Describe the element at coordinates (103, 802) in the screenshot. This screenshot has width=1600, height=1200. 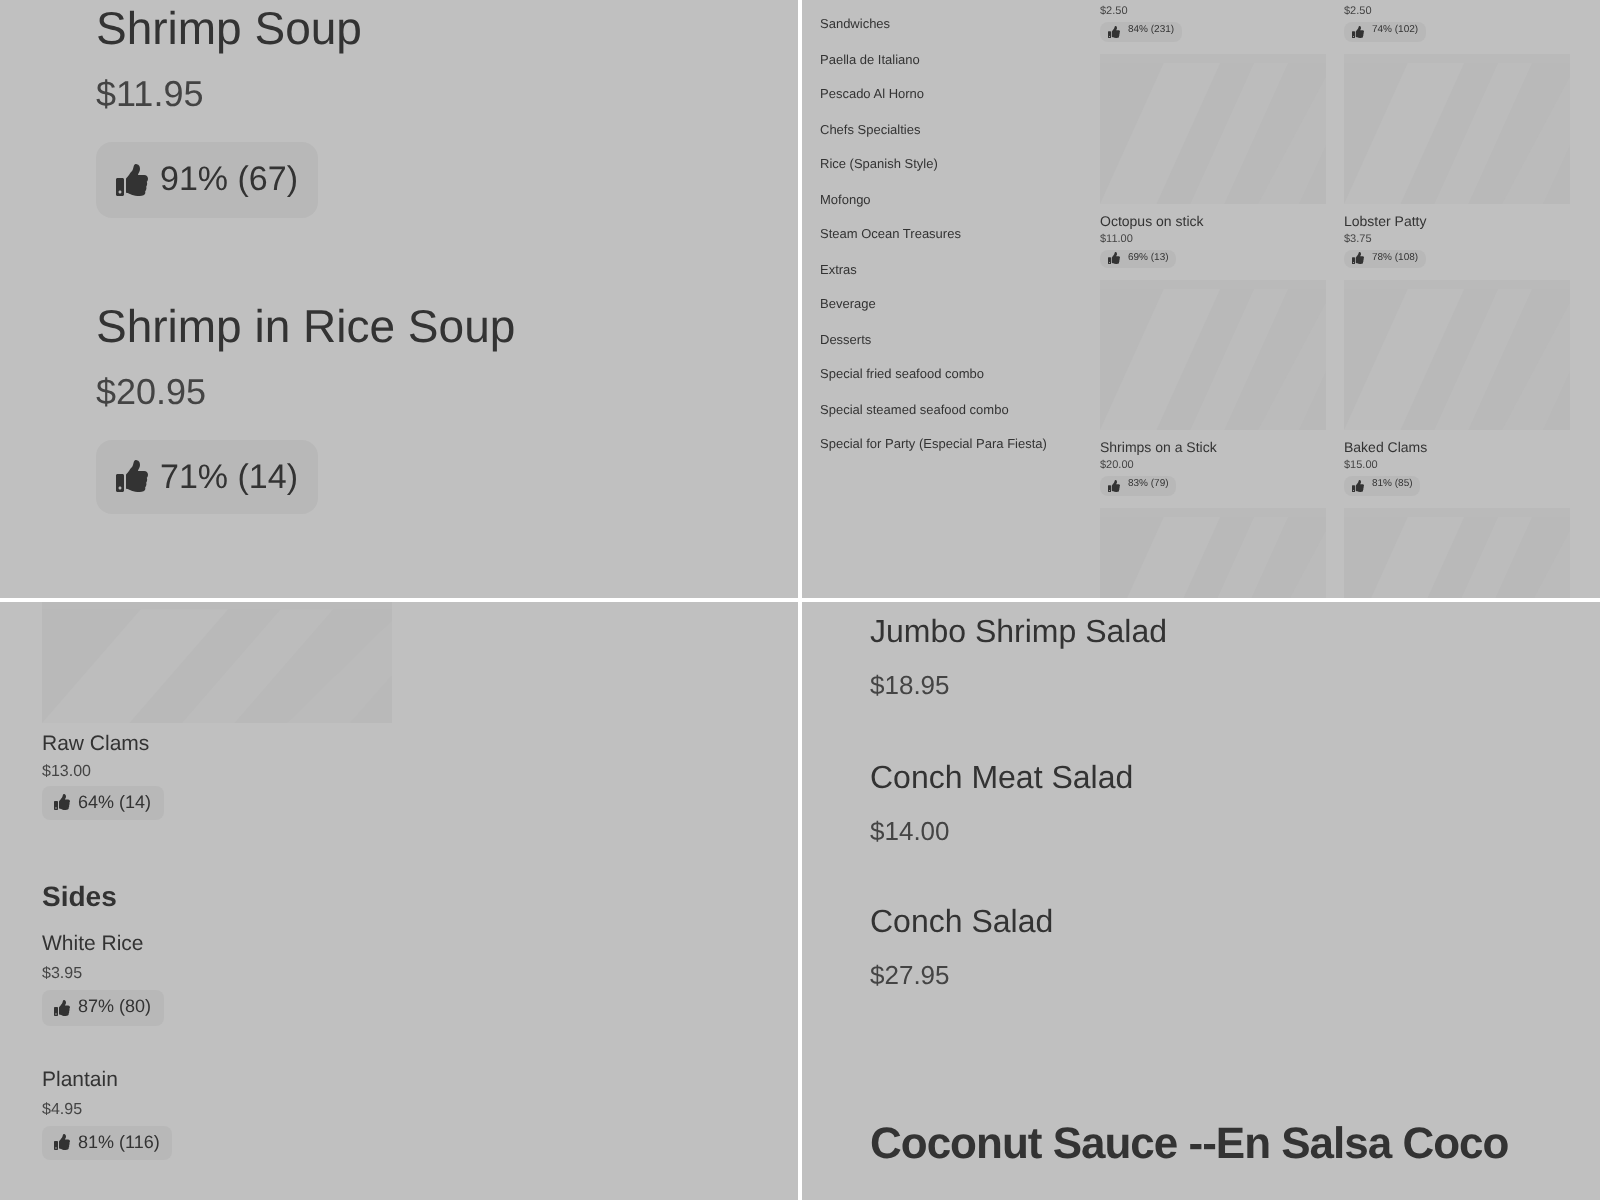
I see `rating-badge: 64% (14)` at that location.